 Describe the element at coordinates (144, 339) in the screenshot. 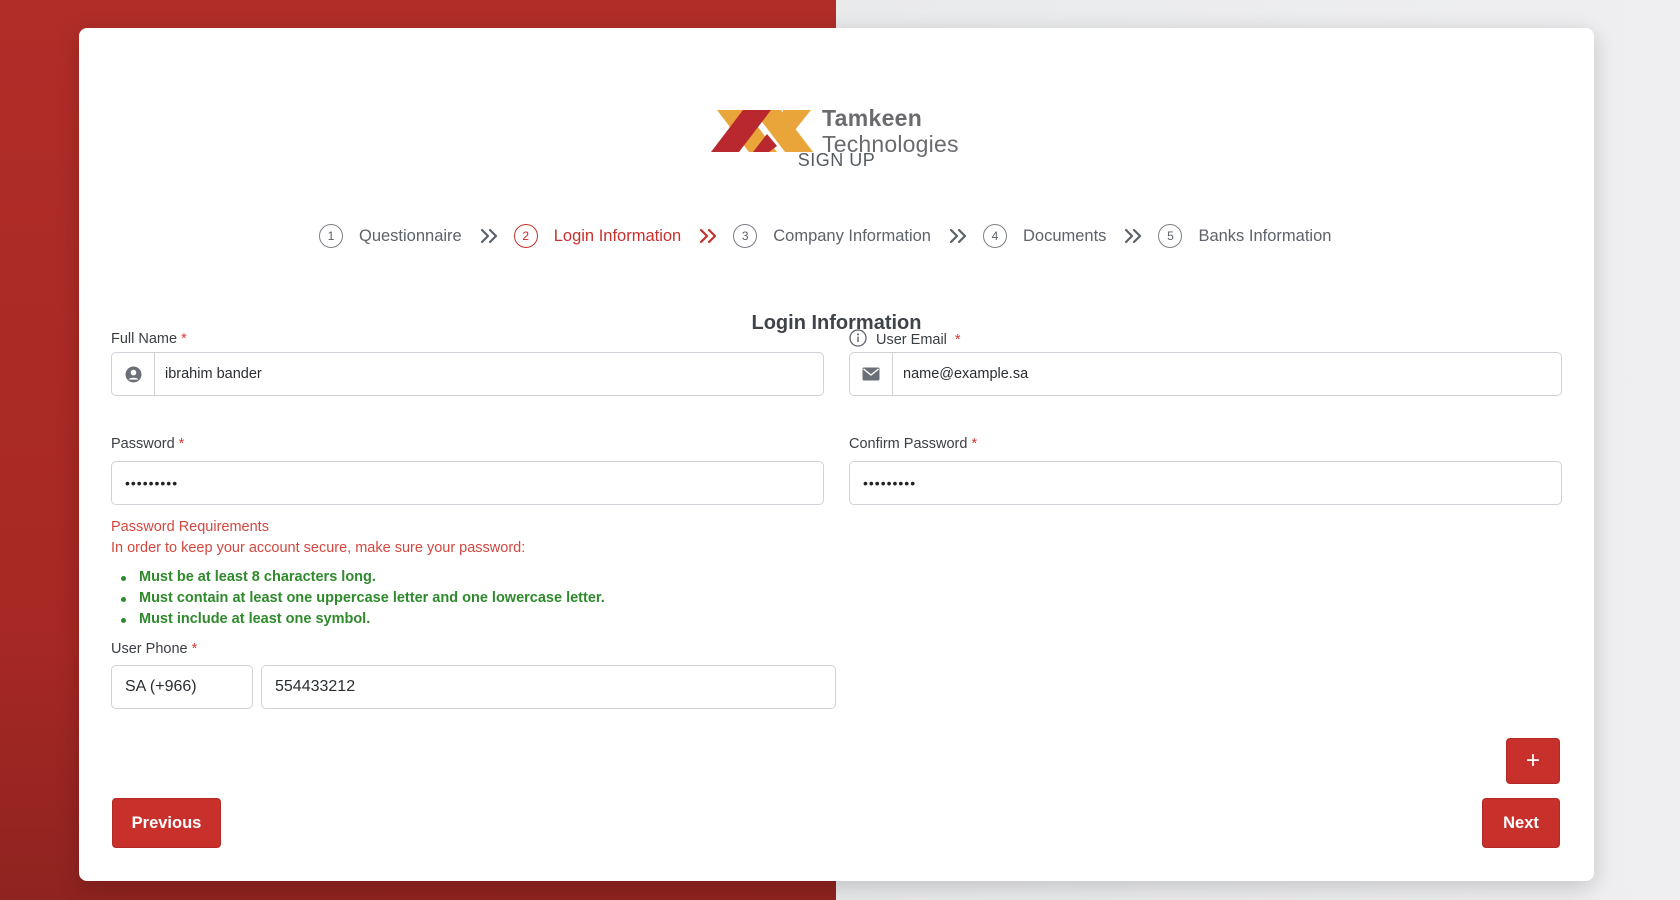

I see `full-name-label-text: Full Name` at that location.